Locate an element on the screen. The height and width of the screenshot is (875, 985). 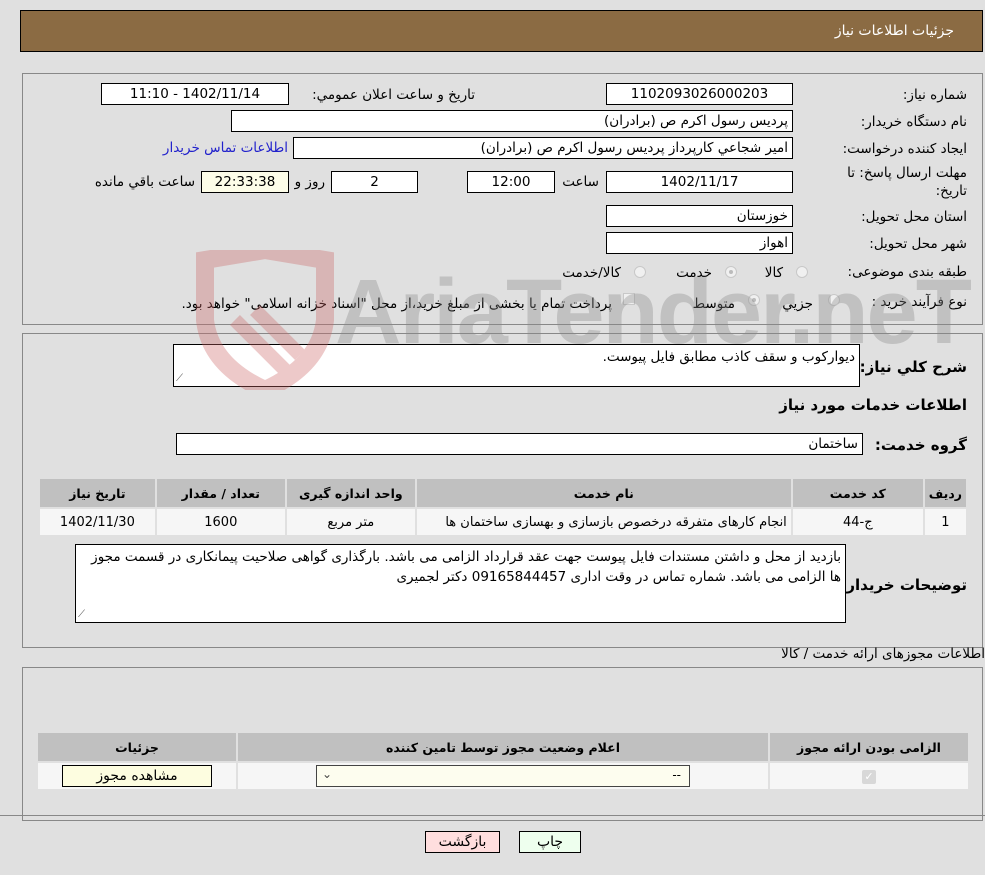
col-need-date: تاريخ نياز is located at coordinates (97, 493).